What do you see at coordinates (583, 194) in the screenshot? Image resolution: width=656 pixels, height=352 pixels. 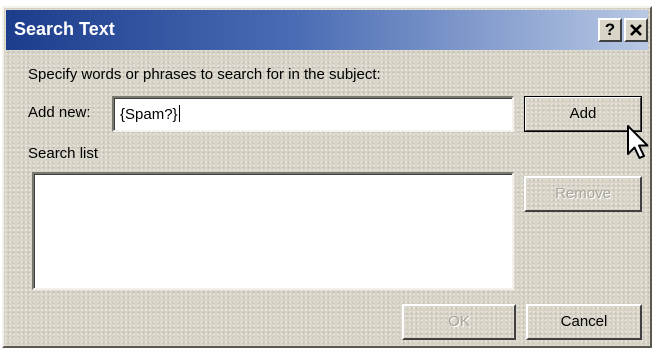 I see `remove-button: Remove` at bounding box center [583, 194].